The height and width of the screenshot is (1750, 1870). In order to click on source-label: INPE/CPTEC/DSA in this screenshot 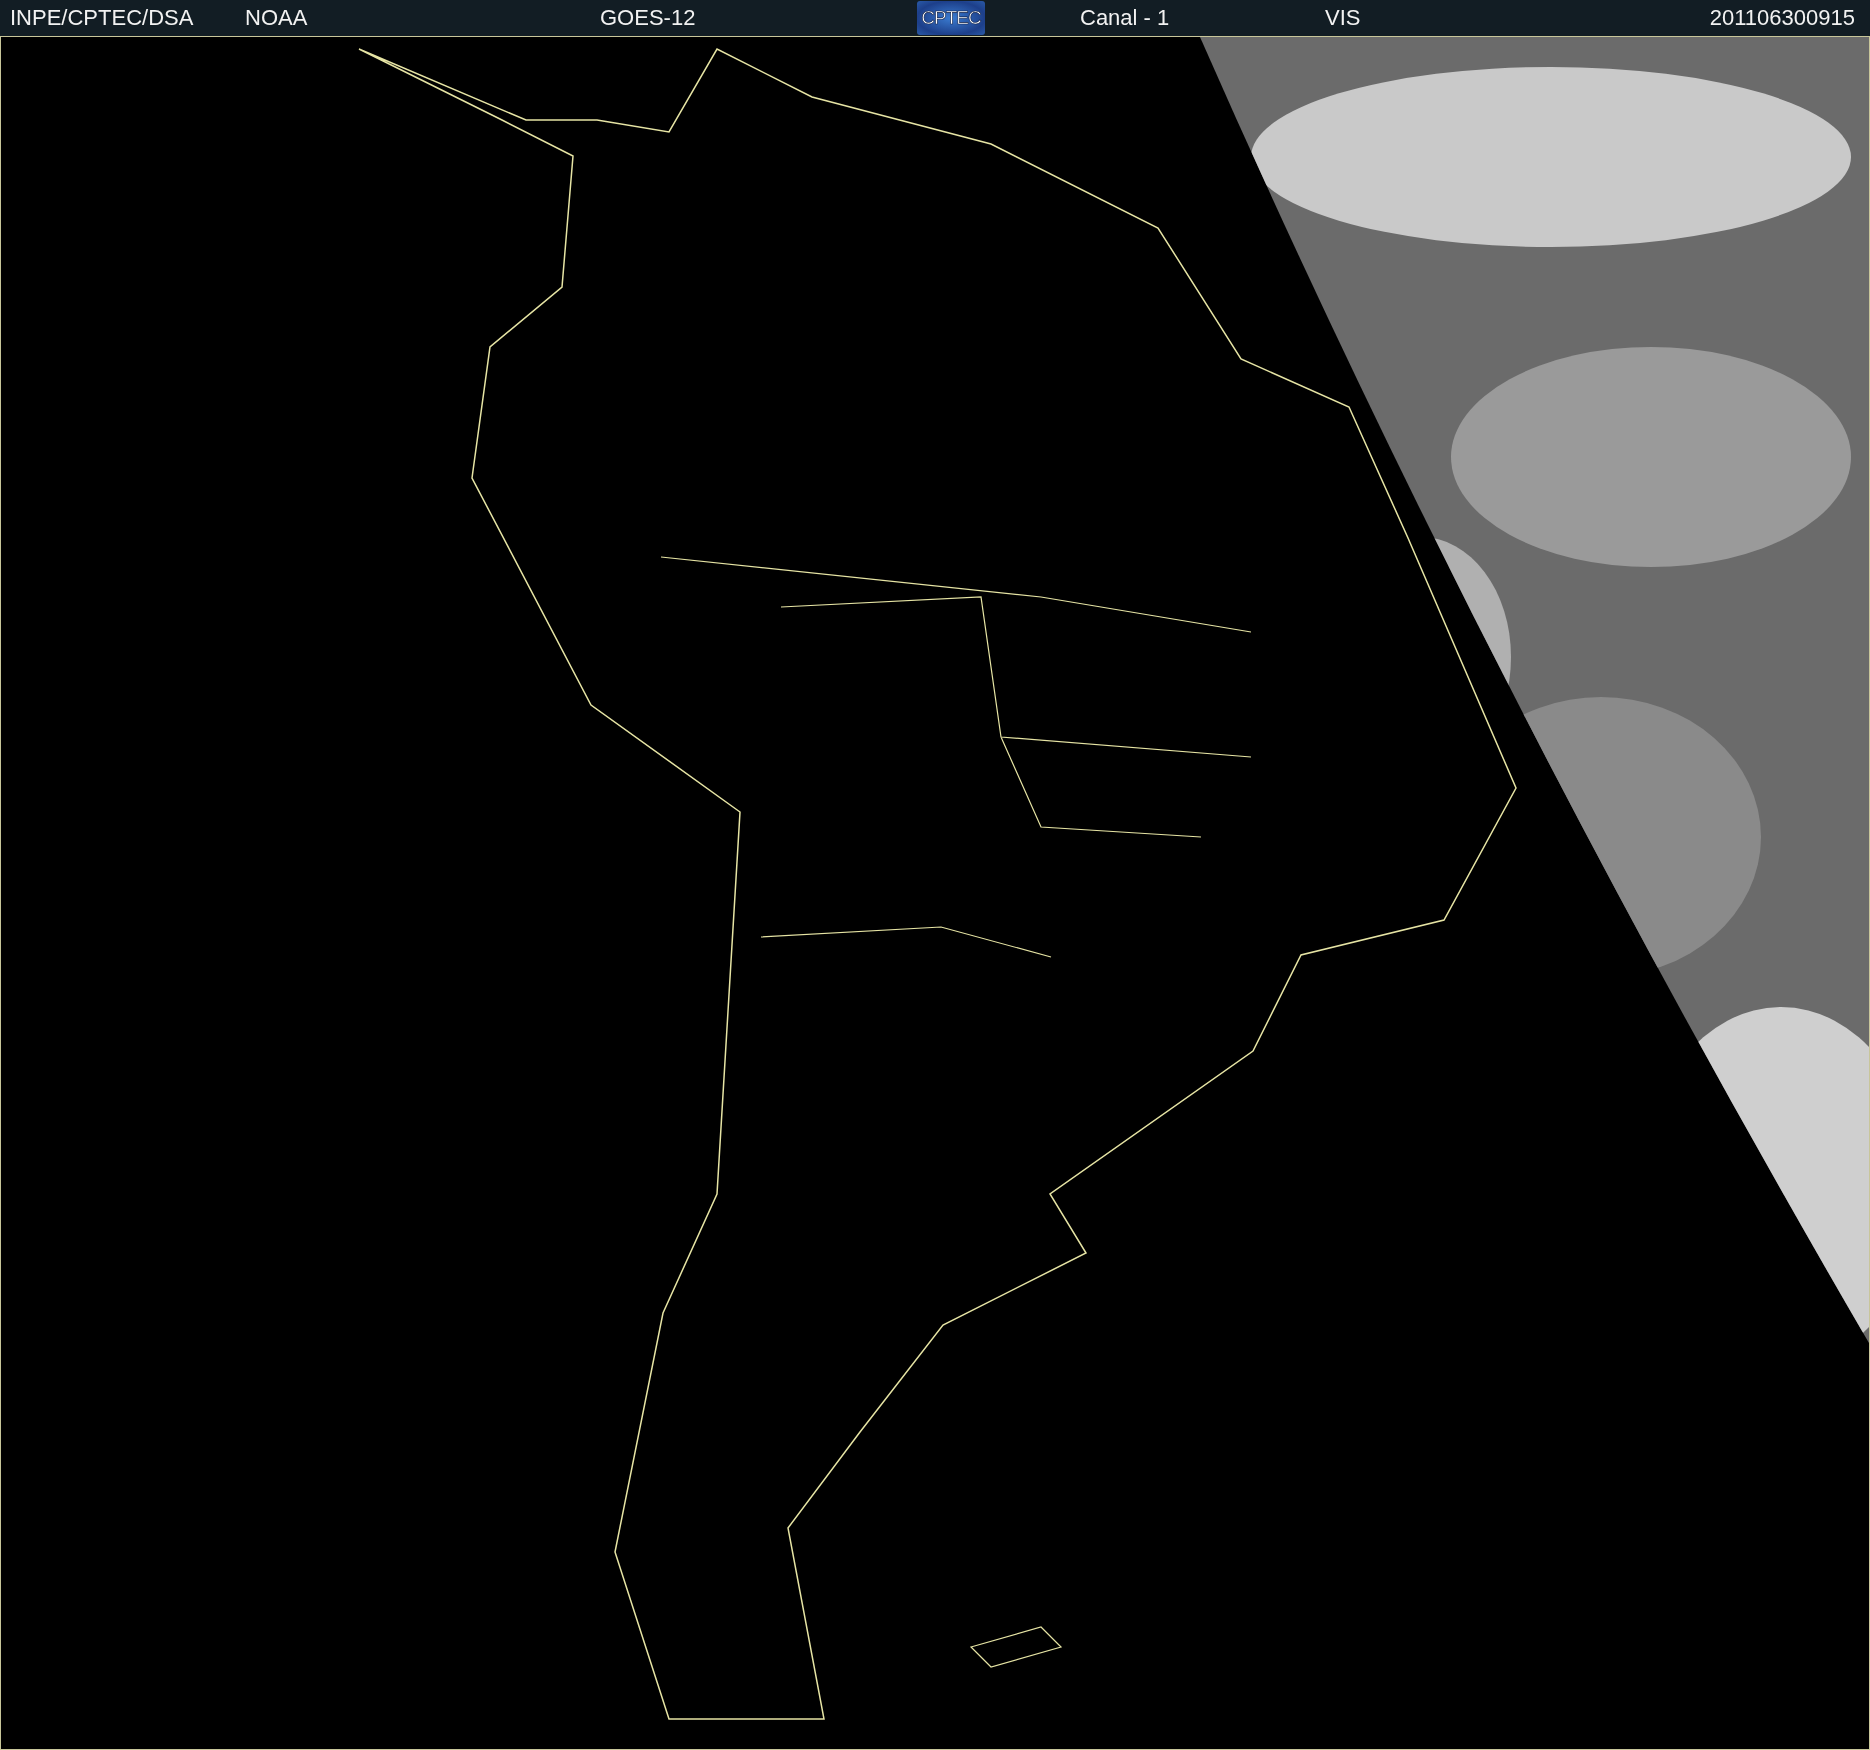, I will do `click(102, 18)`.